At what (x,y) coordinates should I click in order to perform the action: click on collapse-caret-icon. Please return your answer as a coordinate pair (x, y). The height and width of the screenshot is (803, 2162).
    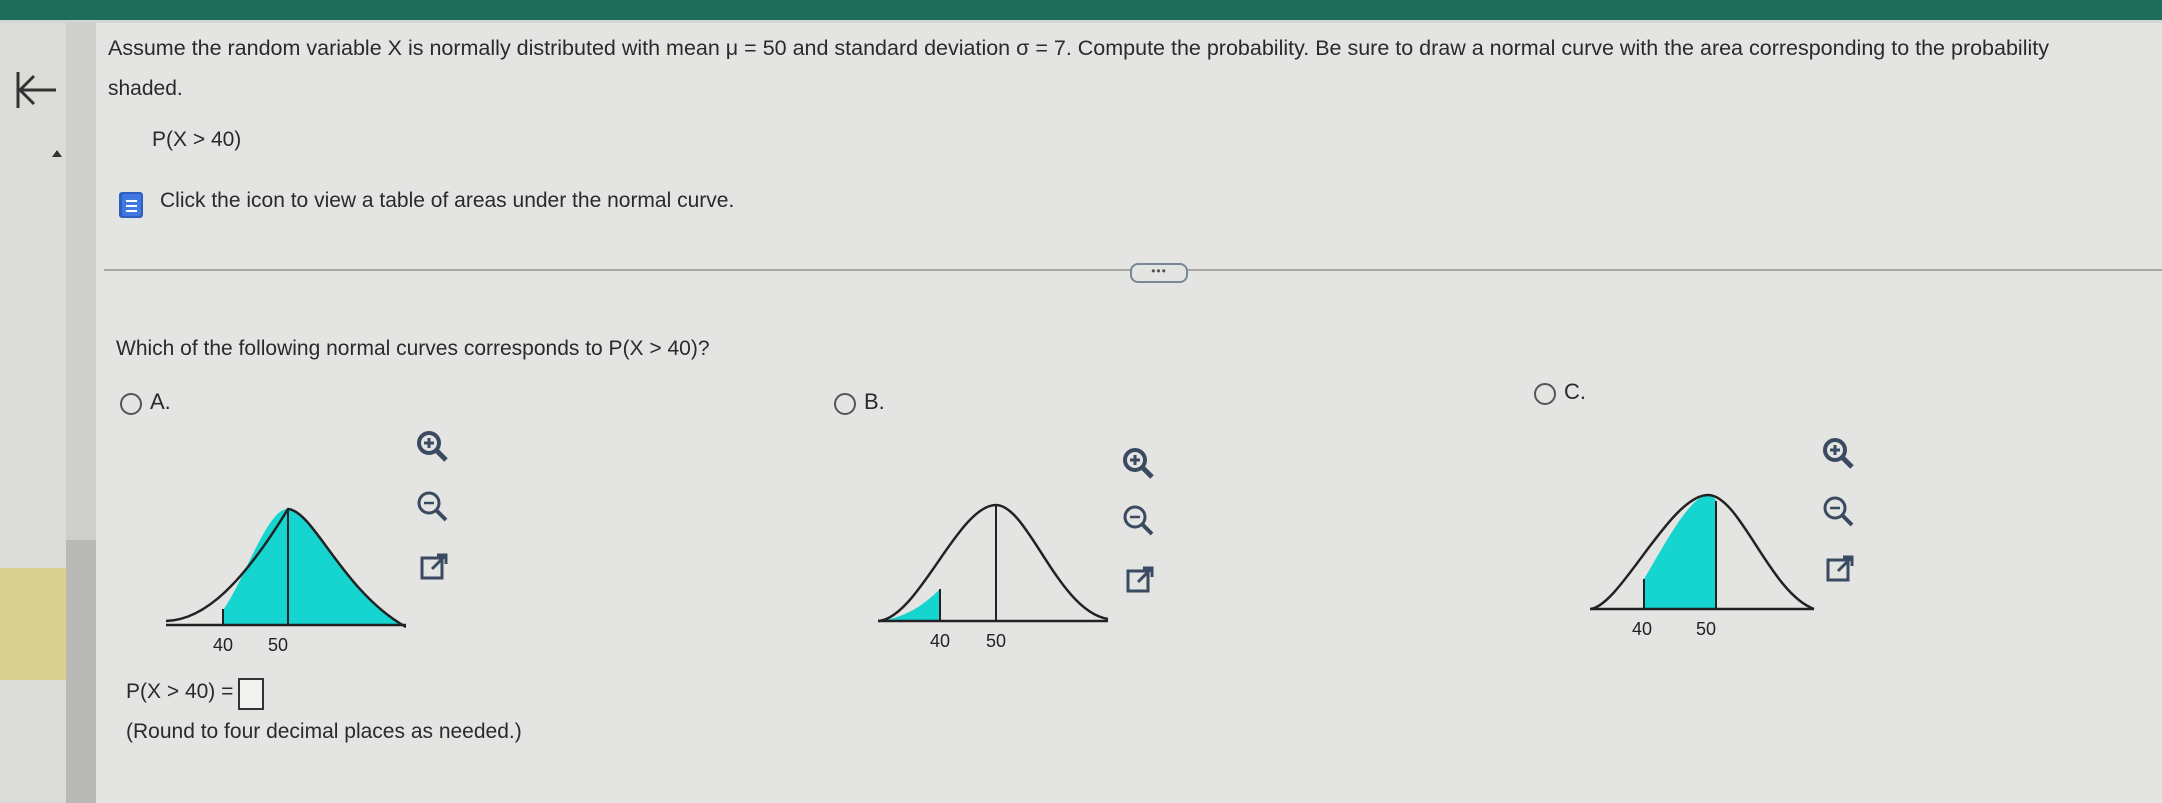
    Looking at the image, I should click on (57, 153).